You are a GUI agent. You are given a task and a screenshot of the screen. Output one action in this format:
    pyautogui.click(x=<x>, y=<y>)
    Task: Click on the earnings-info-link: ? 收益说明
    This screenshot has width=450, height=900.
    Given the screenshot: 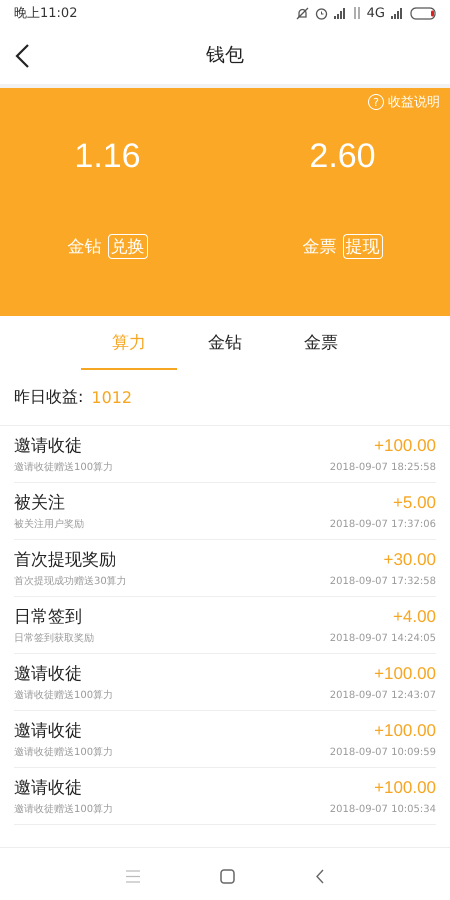 What is the action you would take?
    pyautogui.click(x=404, y=102)
    